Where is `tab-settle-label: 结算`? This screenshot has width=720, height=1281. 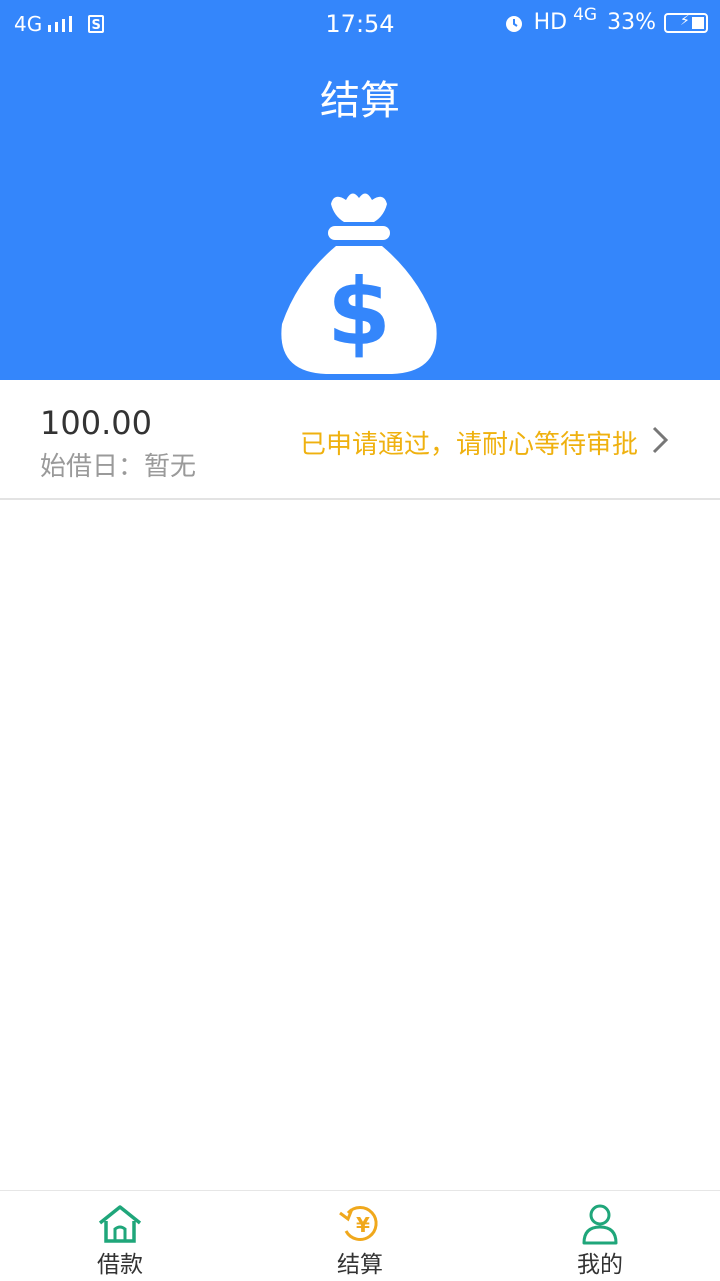
tab-settle-label: 结算 is located at coordinates (360, 1265).